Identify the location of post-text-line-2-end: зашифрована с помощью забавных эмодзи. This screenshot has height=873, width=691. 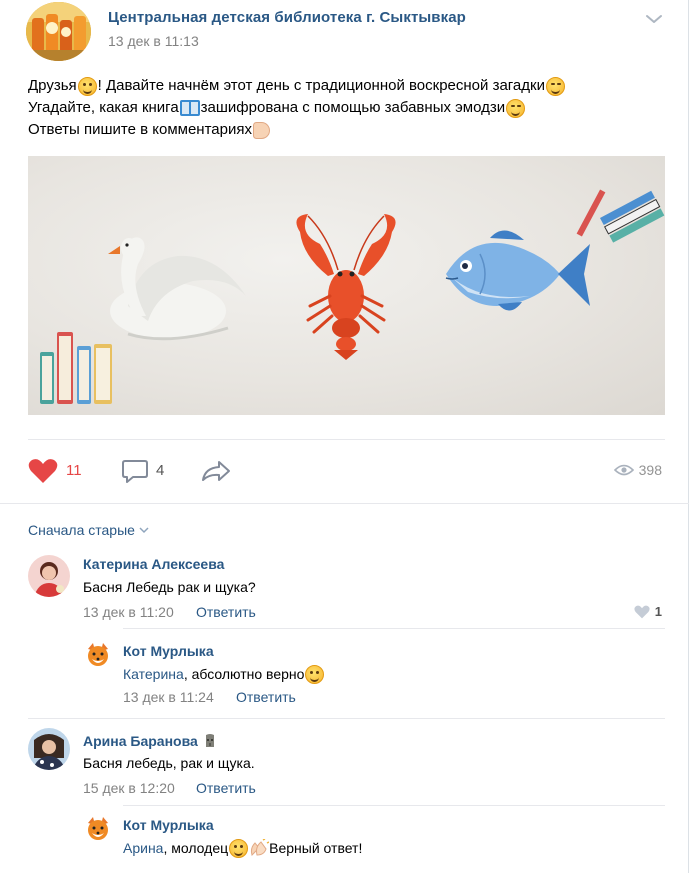
(353, 107).